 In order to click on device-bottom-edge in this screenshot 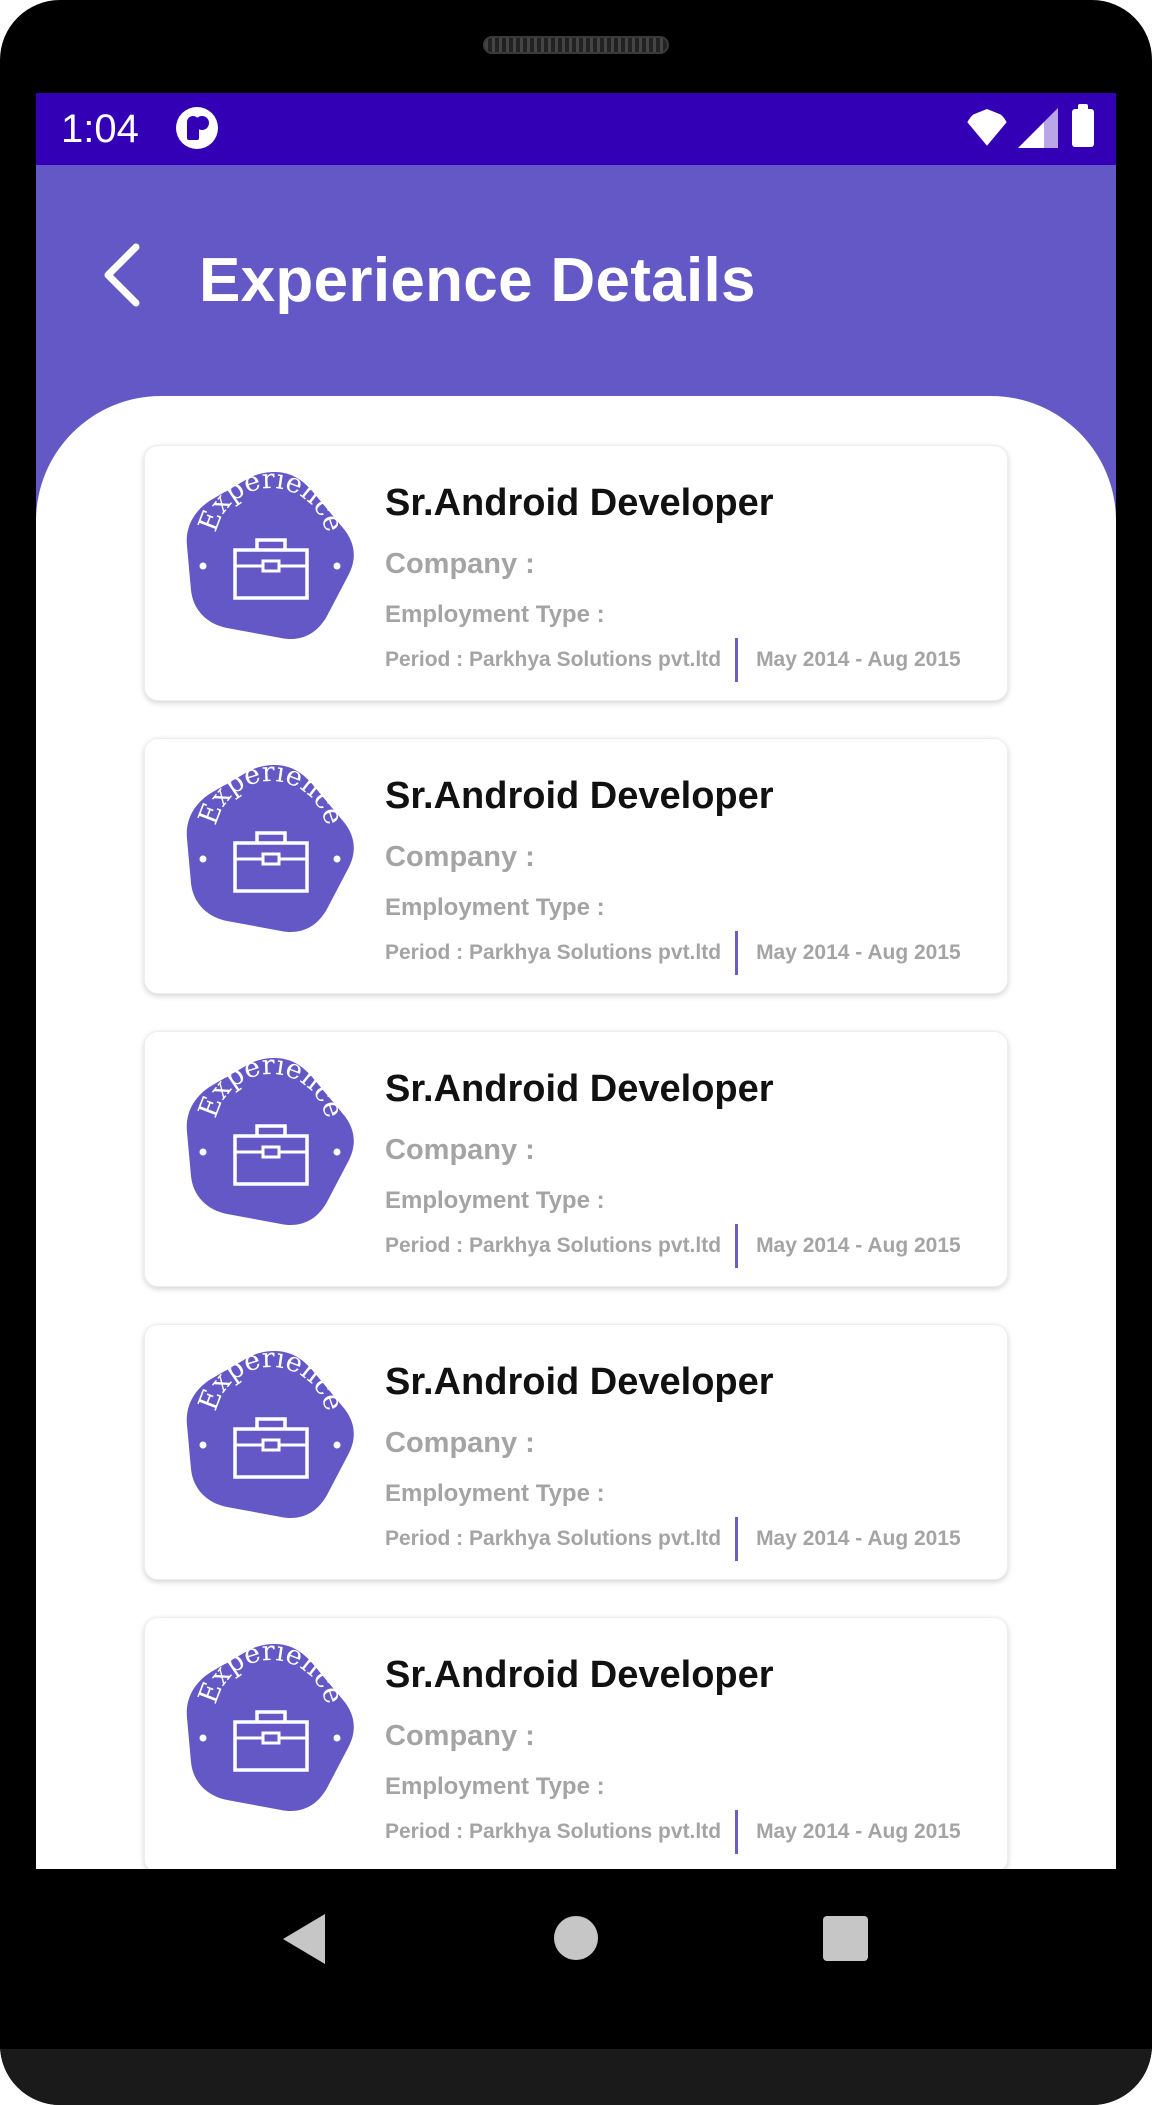, I will do `click(576, 2076)`.